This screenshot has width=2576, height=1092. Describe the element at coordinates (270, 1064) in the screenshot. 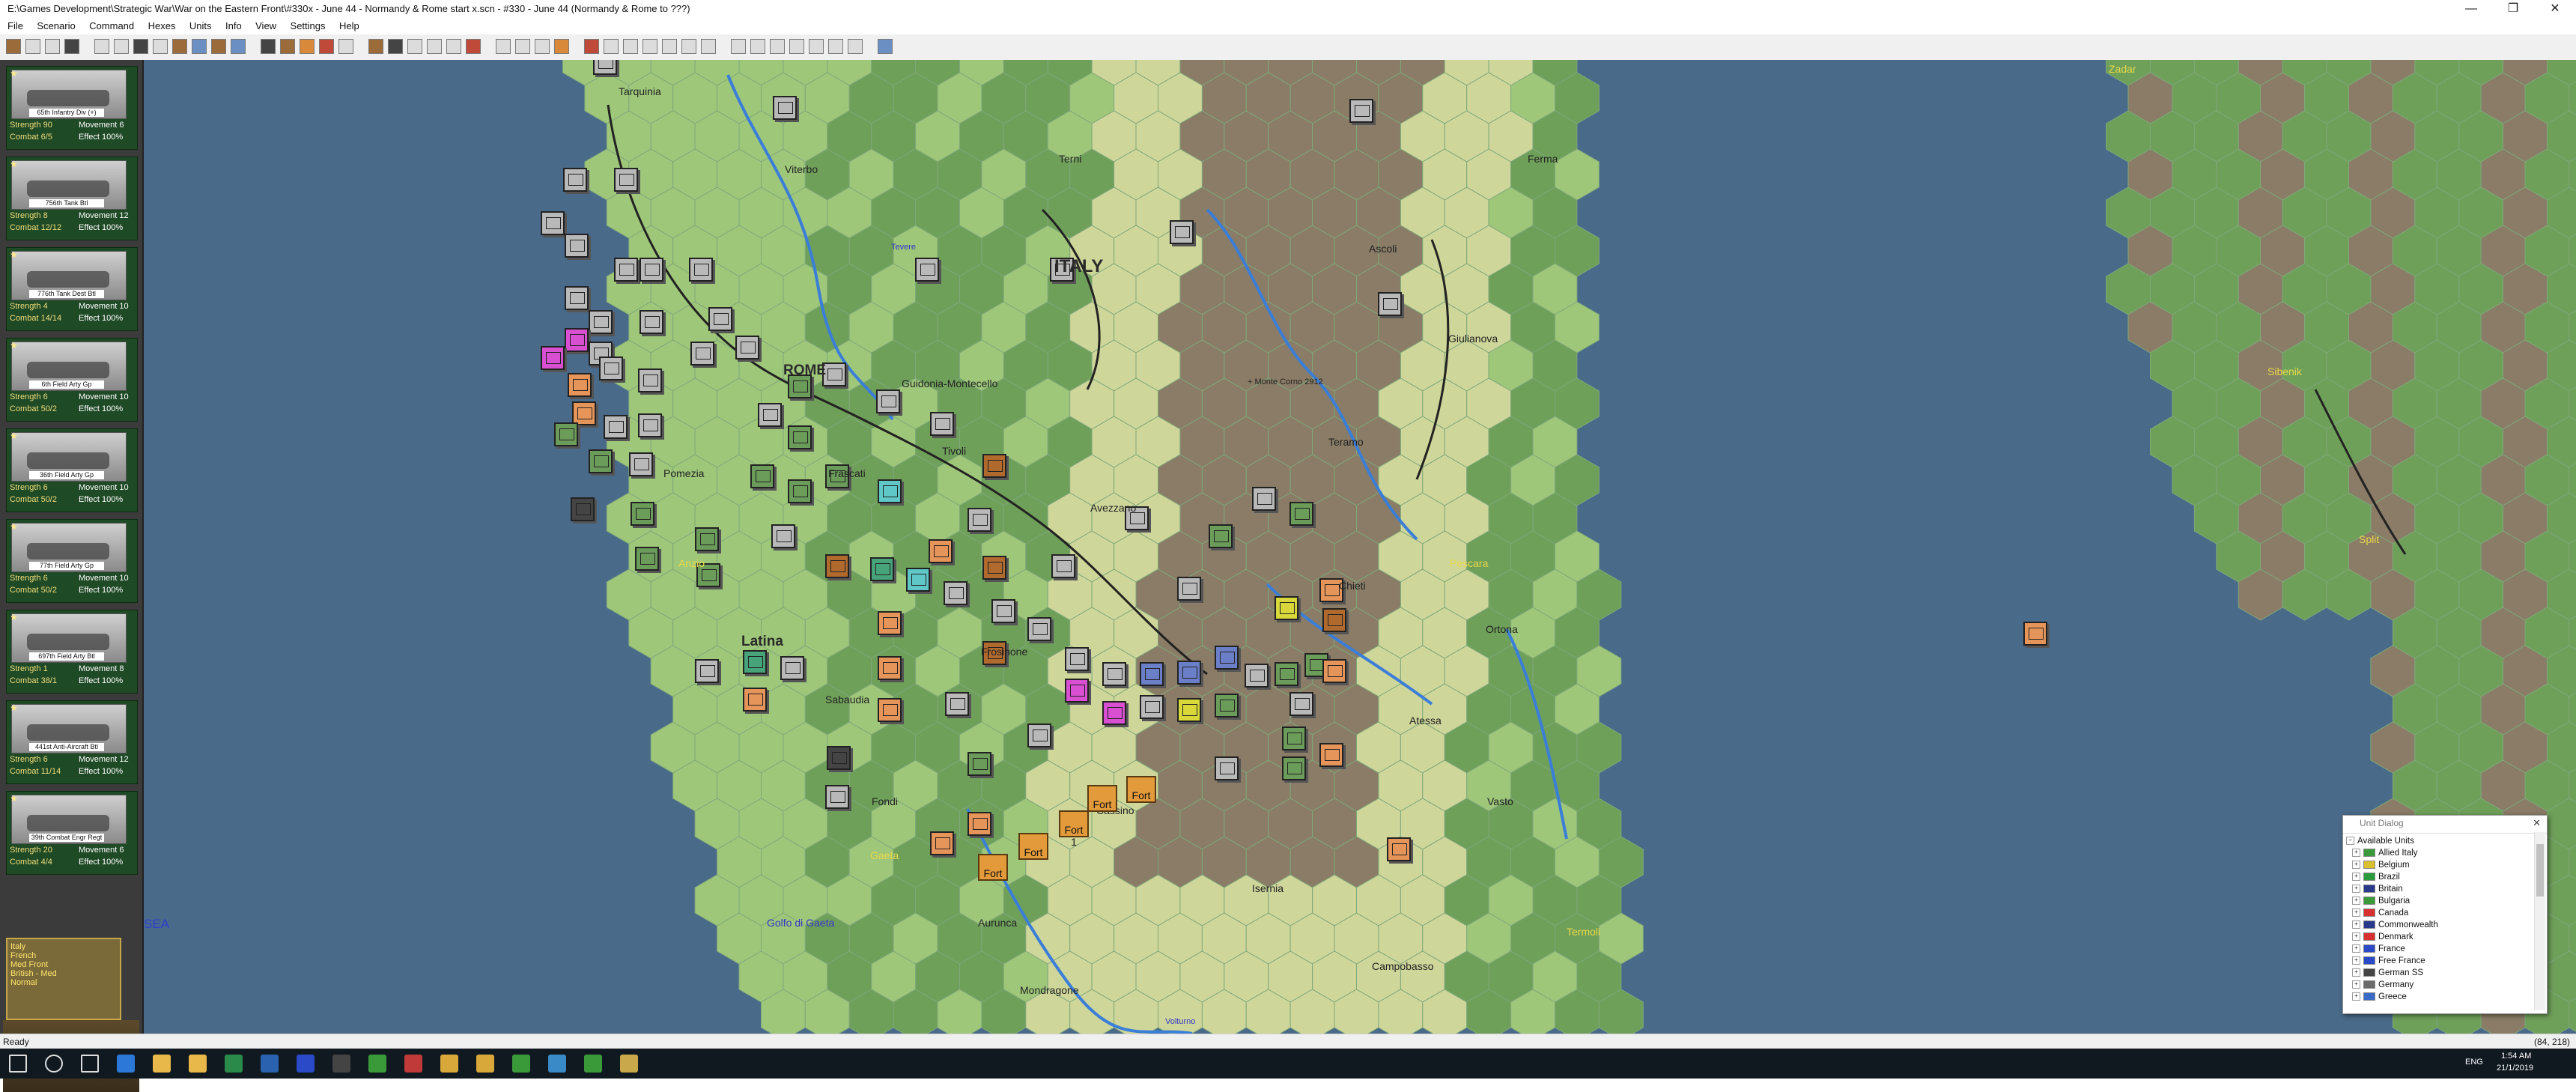

I see `outlook-icon` at that location.